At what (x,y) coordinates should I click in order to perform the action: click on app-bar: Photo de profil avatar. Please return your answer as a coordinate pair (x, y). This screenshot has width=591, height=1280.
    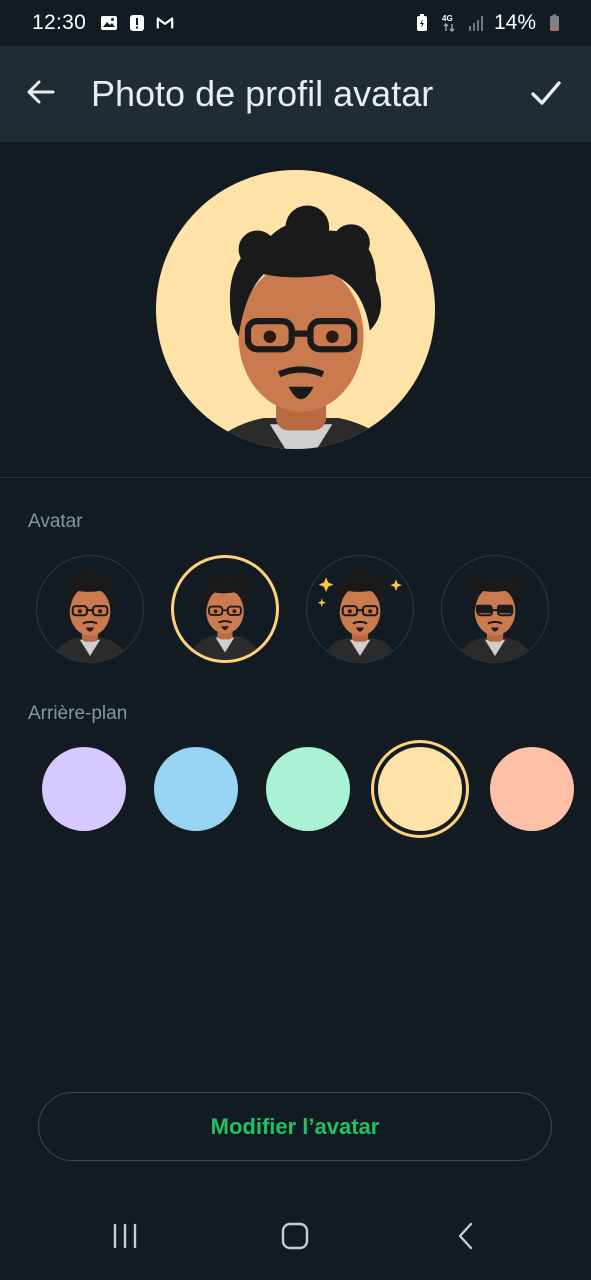
    Looking at the image, I should click on (295, 94).